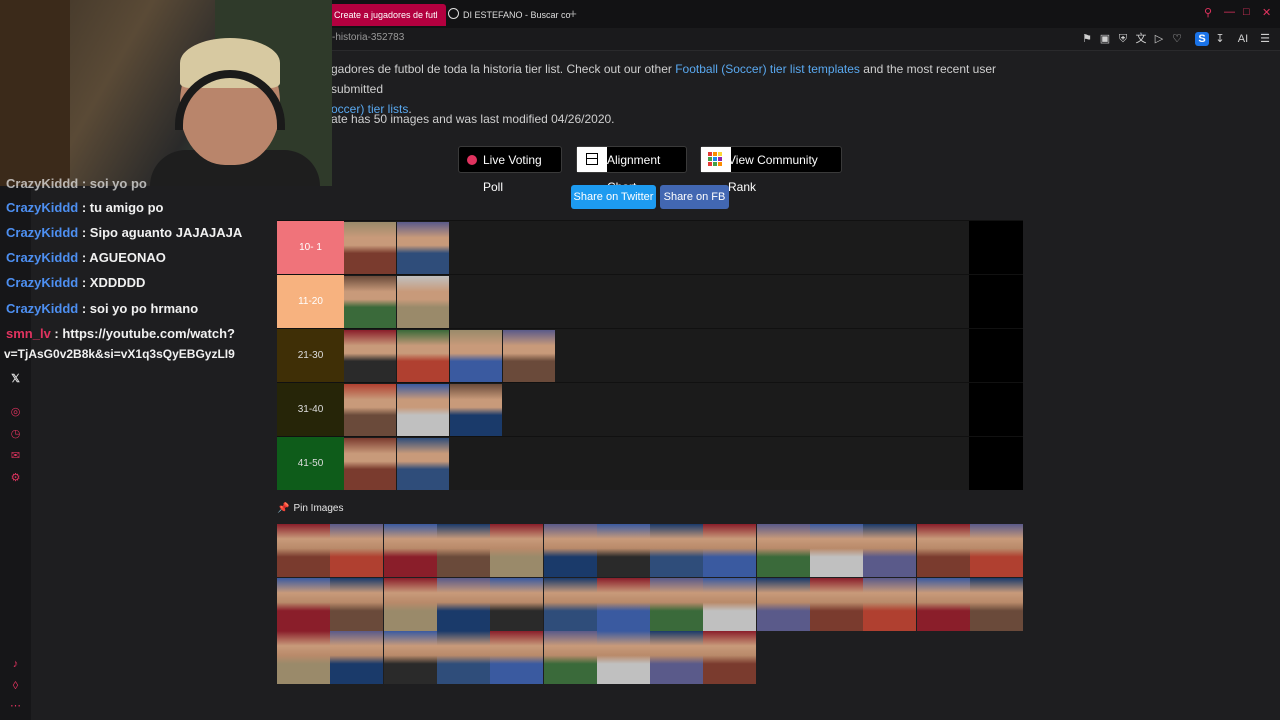 Image resolution: width=1280 pixels, height=720 pixels. I want to click on menu-icon: ☰, so click(1265, 39).